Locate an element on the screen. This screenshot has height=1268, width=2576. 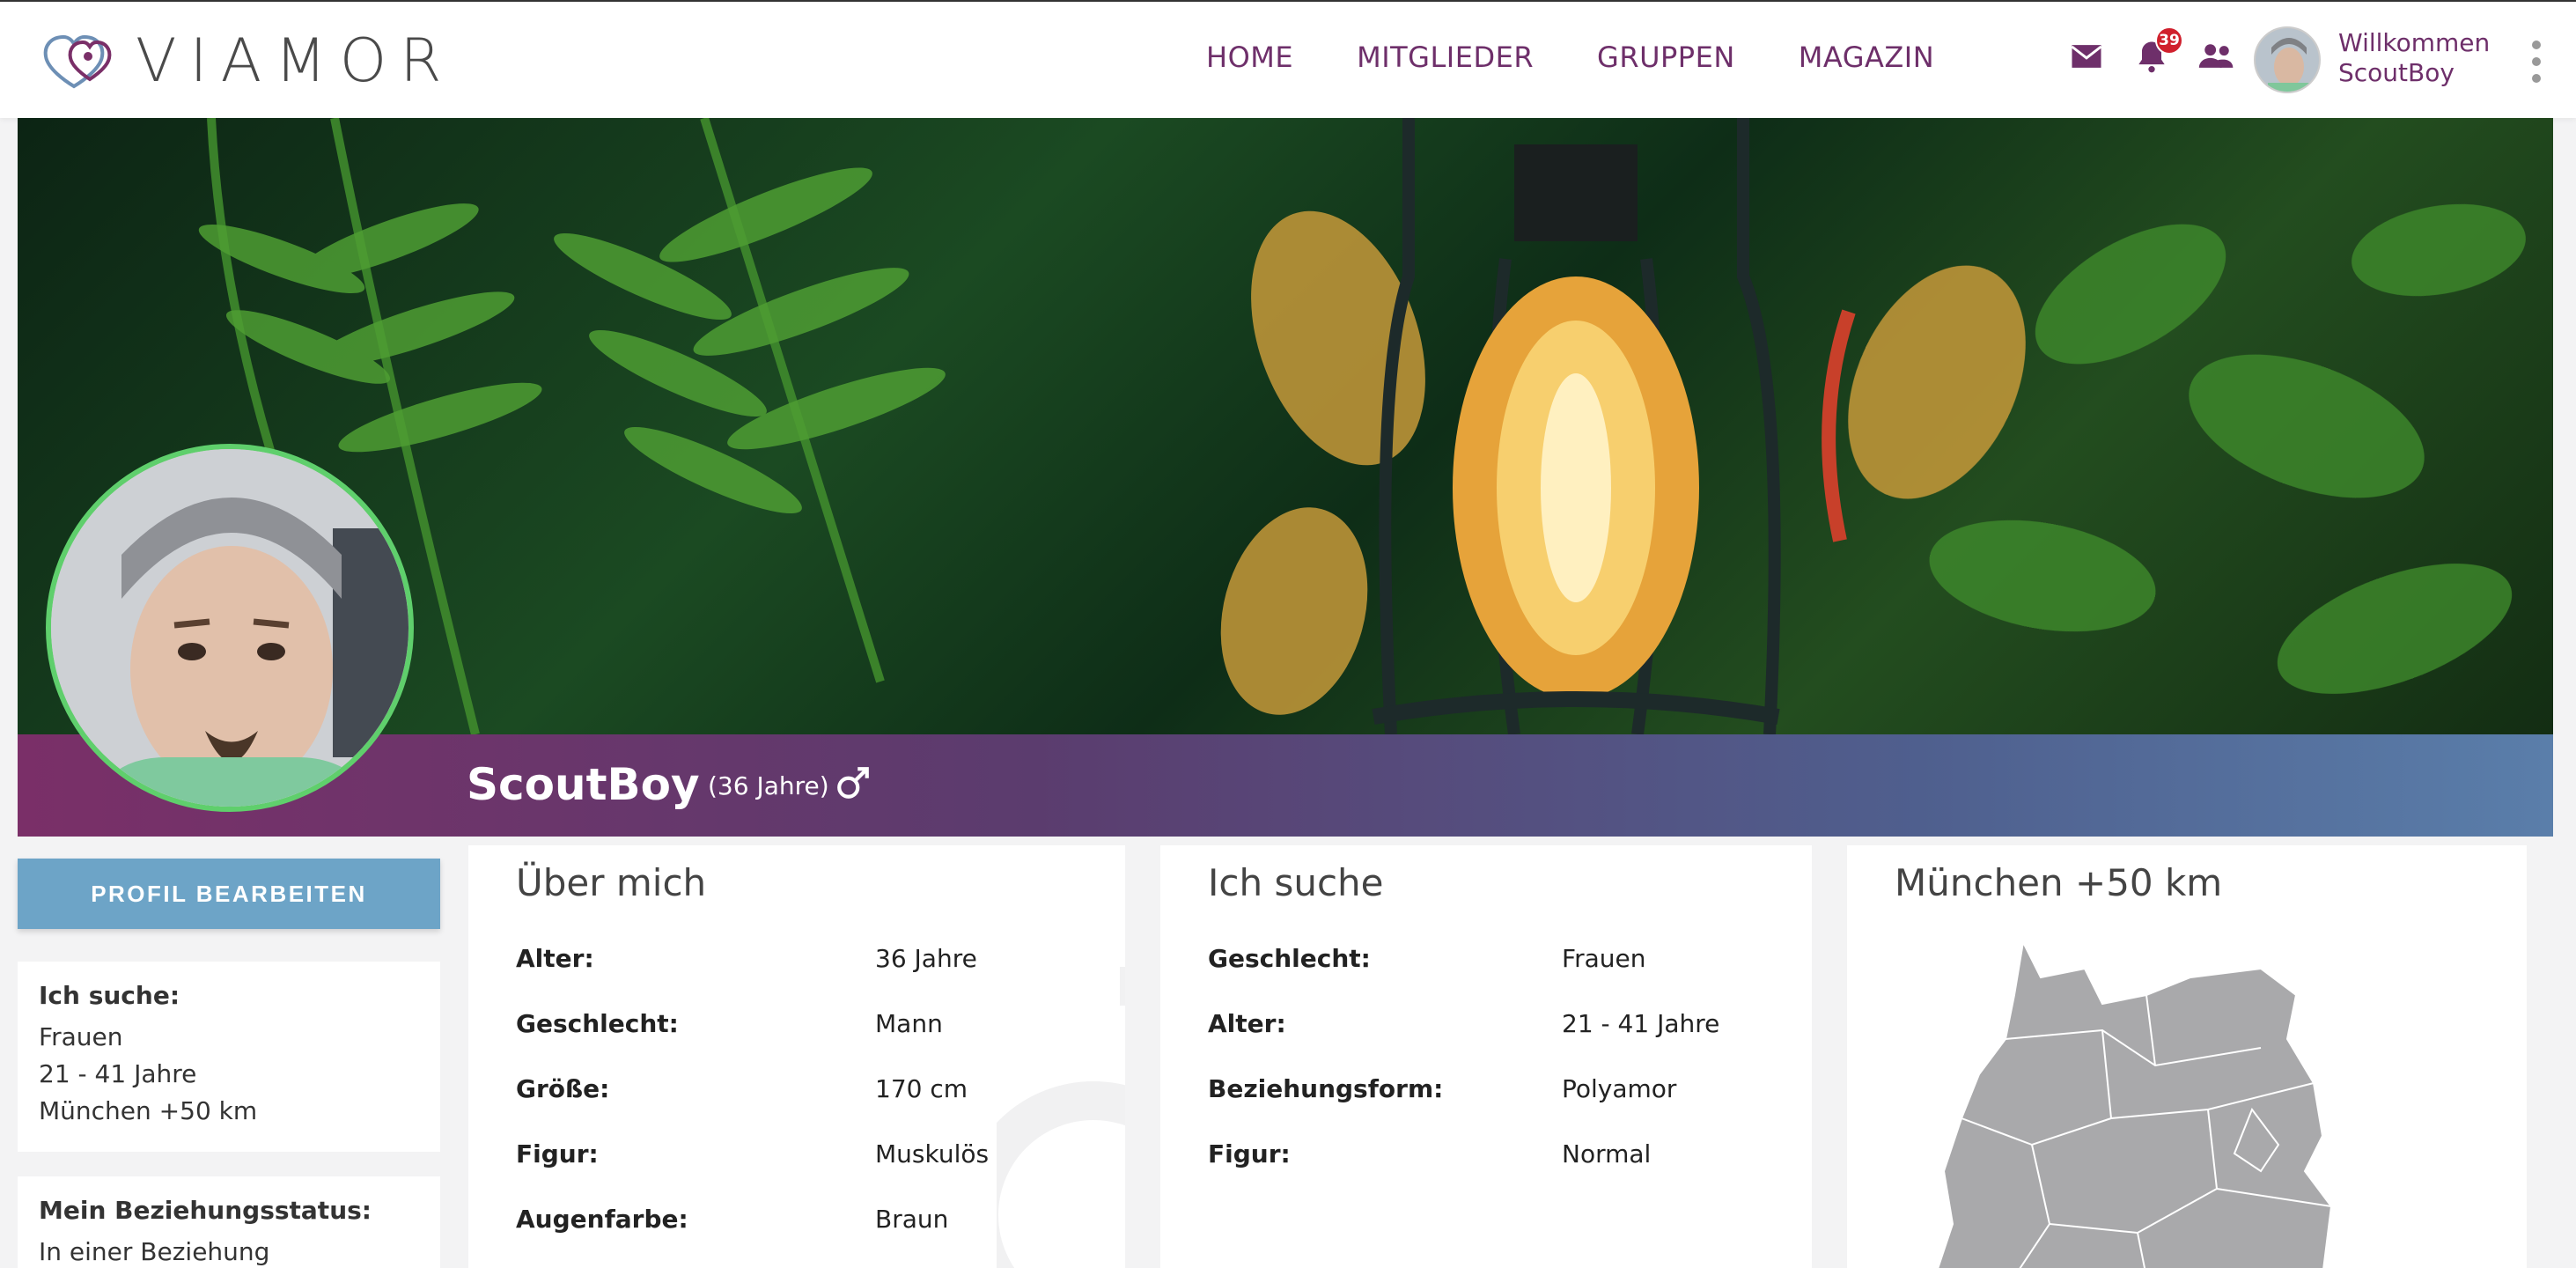
heart-pin-logo-icon is located at coordinates (77, 62).